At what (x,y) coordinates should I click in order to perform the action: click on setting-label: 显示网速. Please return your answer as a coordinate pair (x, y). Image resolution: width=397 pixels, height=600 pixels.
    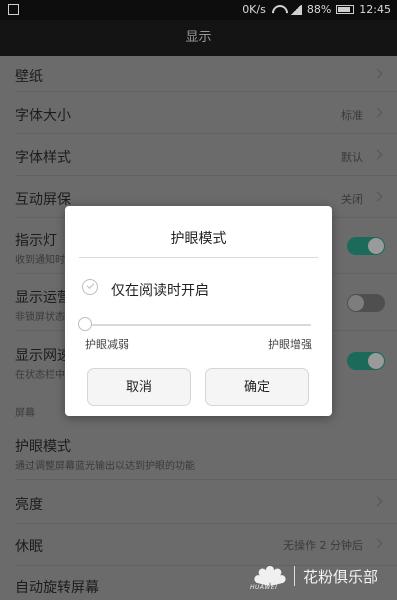
    Looking at the image, I should click on (43, 356).